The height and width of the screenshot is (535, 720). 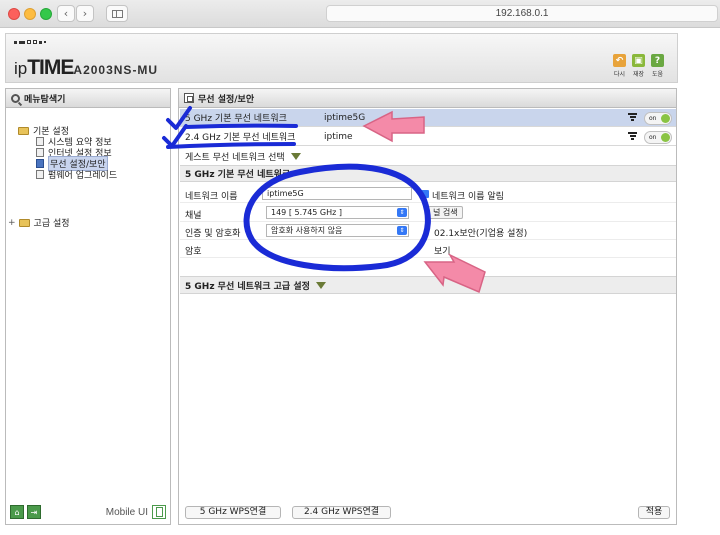 What do you see at coordinates (46, 14) in the screenshot?
I see `zoom-window-button` at bounding box center [46, 14].